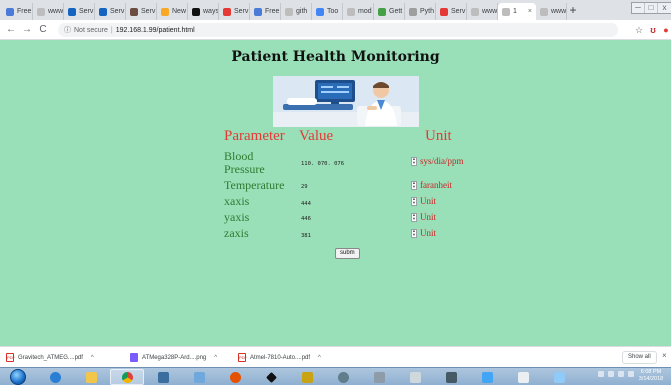  Describe the element at coordinates (442, 161) in the screenshot. I see `unit-label: sys/dia/ppm` at that location.